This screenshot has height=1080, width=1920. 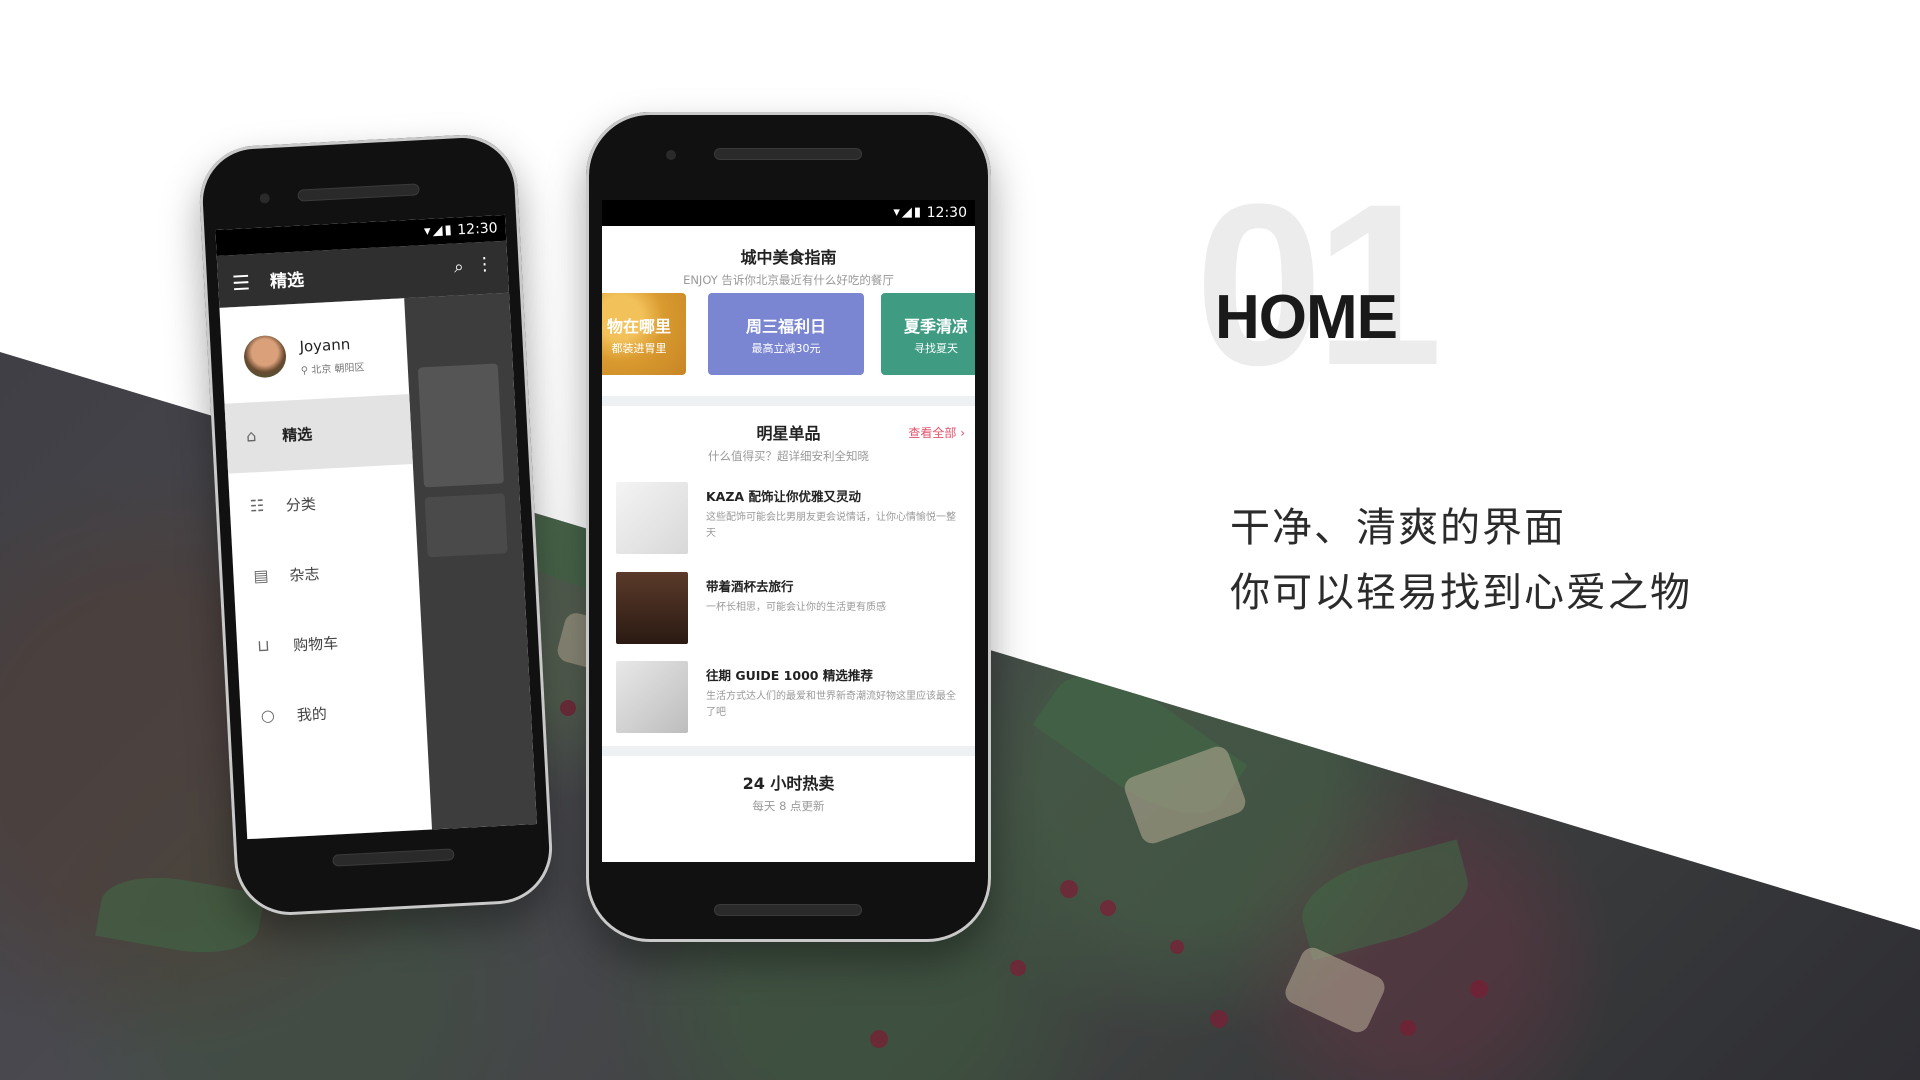 I want to click on section-subtitle: ENJOY 告诉你北京最近有什么好吃的餐厅, so click(x=788, y=280).